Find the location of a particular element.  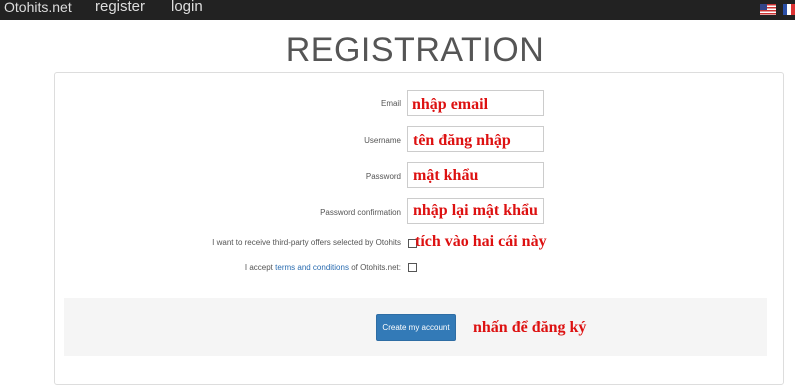

terms-link: terms and conditions is located at coordinates (312, 267).